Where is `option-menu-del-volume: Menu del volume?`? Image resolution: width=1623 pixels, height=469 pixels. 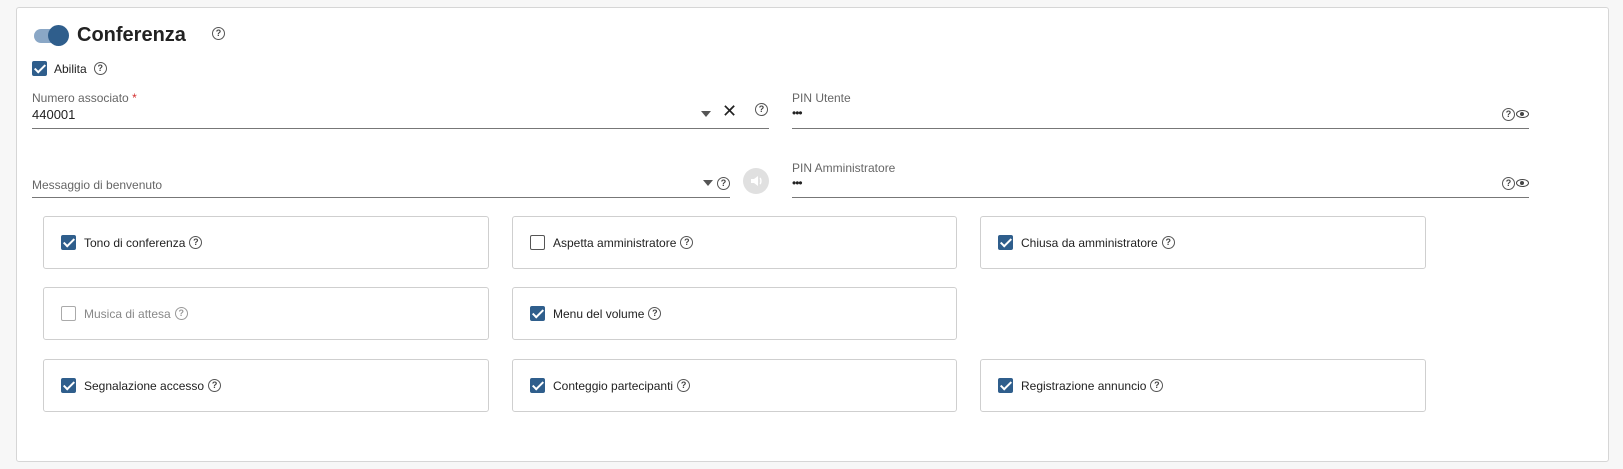
option-menu-del-volume: Menu del volume? is located at coordinates (734, 313).